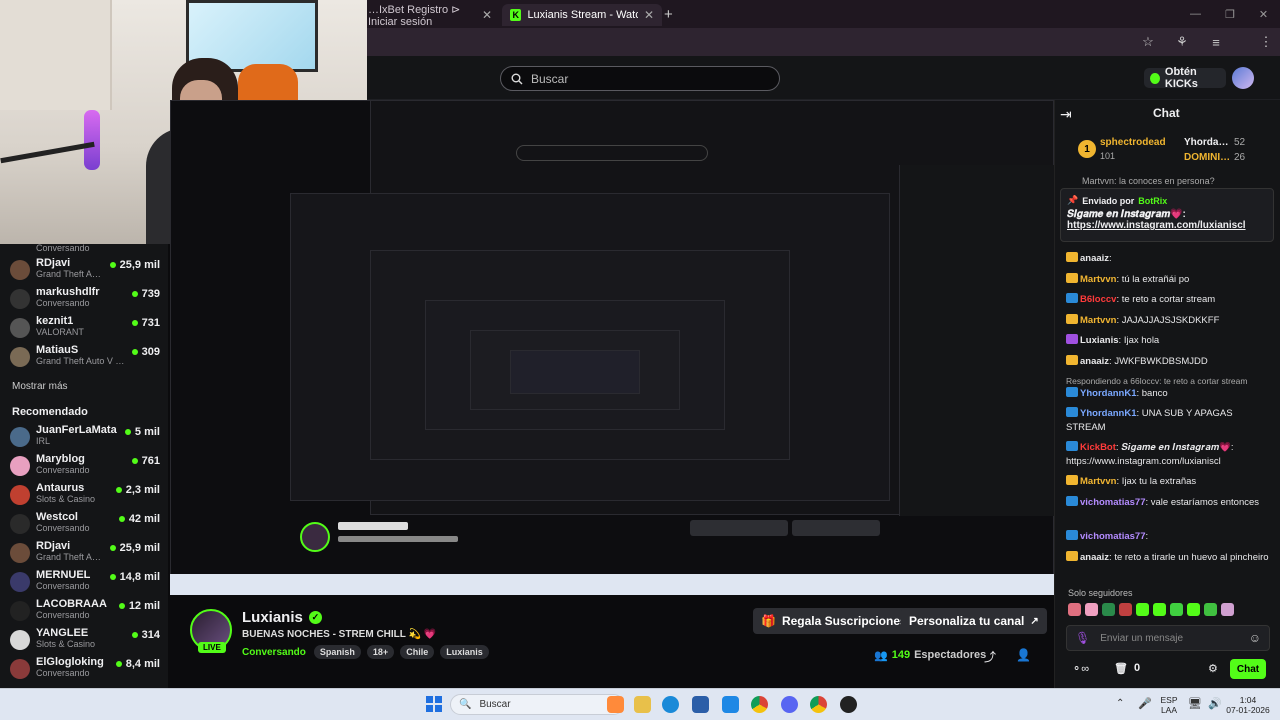 The image size is (1280, 720). Describe the element at coordinates (1248, 669) in the screenshot. I see `send-chat-button: Chat` at that location.